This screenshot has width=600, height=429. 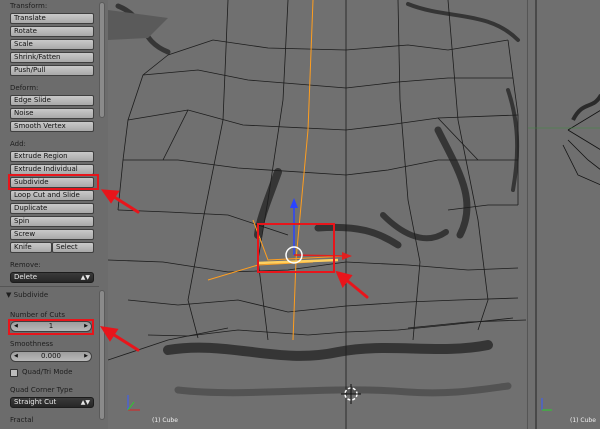 I want to click on mesh-dark-face, so click(x=138, y=25).